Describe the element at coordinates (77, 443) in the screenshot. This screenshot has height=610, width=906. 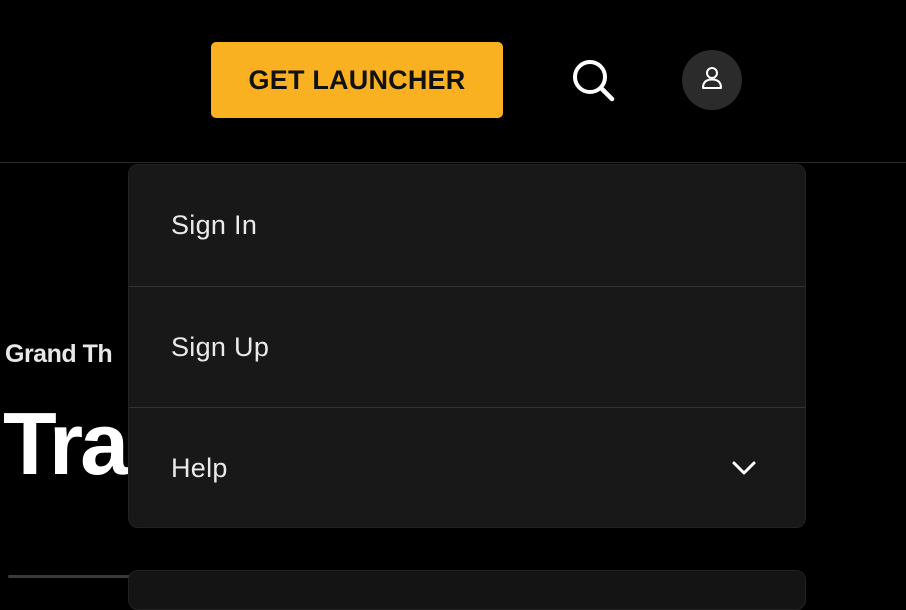
I see `game-title: Trai` at that location.